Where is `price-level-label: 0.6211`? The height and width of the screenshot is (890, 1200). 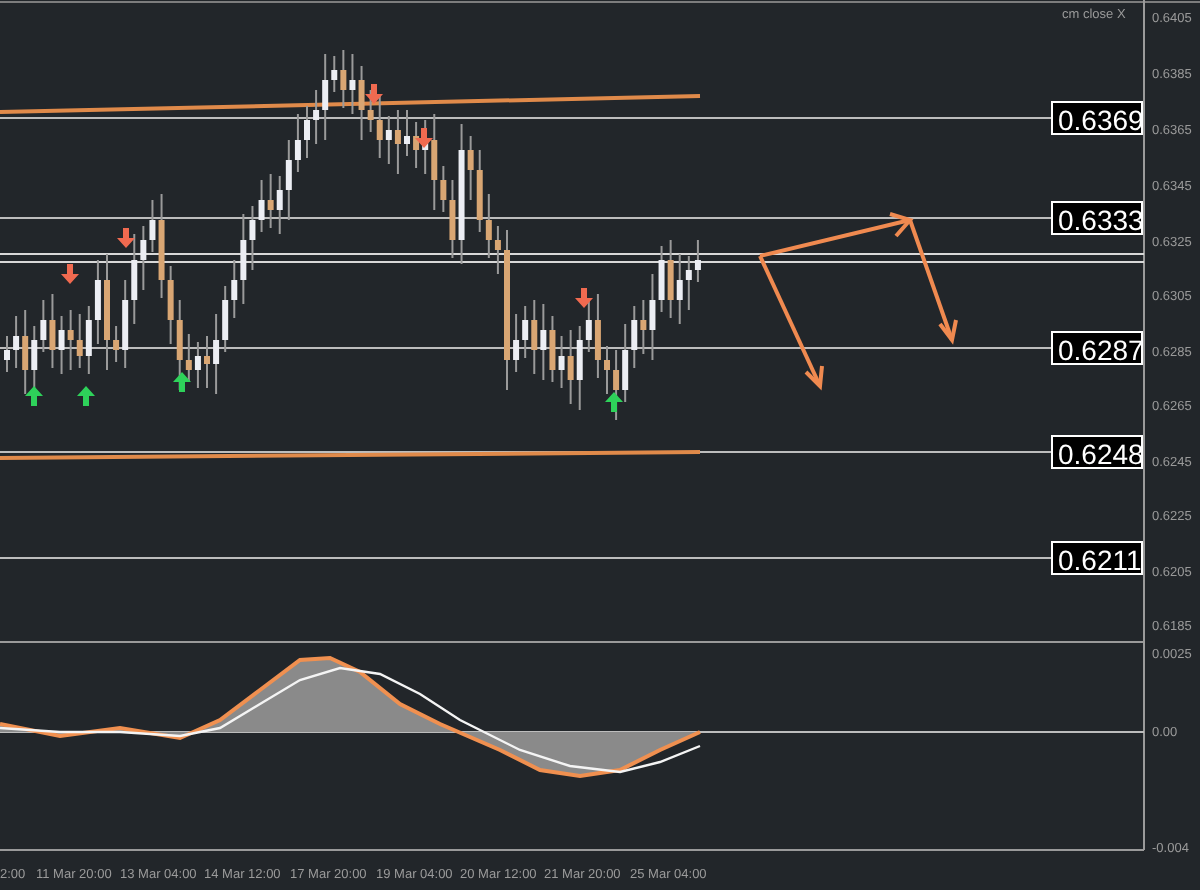 price-level-label: 0.6211 is located at coordinates (1097, 558).